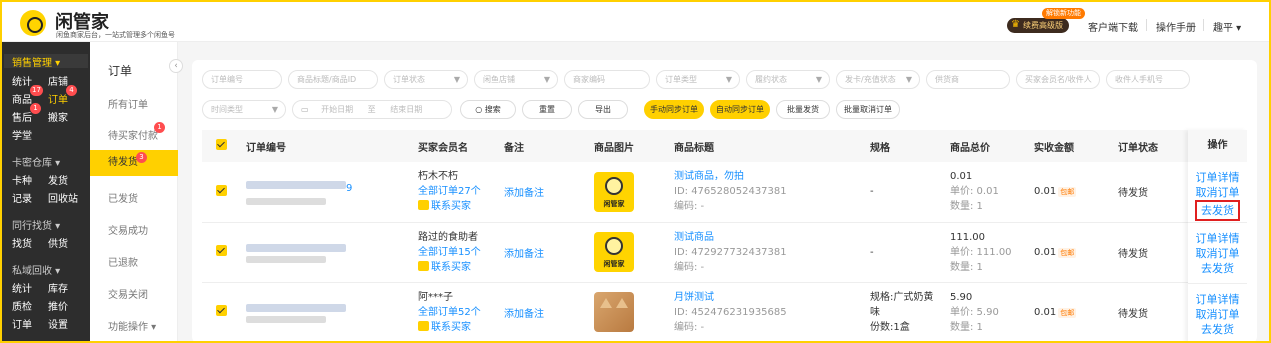 This screenshot has height=343, width=1271. I want to click on submenu-title: 订单, so click(120, 71).